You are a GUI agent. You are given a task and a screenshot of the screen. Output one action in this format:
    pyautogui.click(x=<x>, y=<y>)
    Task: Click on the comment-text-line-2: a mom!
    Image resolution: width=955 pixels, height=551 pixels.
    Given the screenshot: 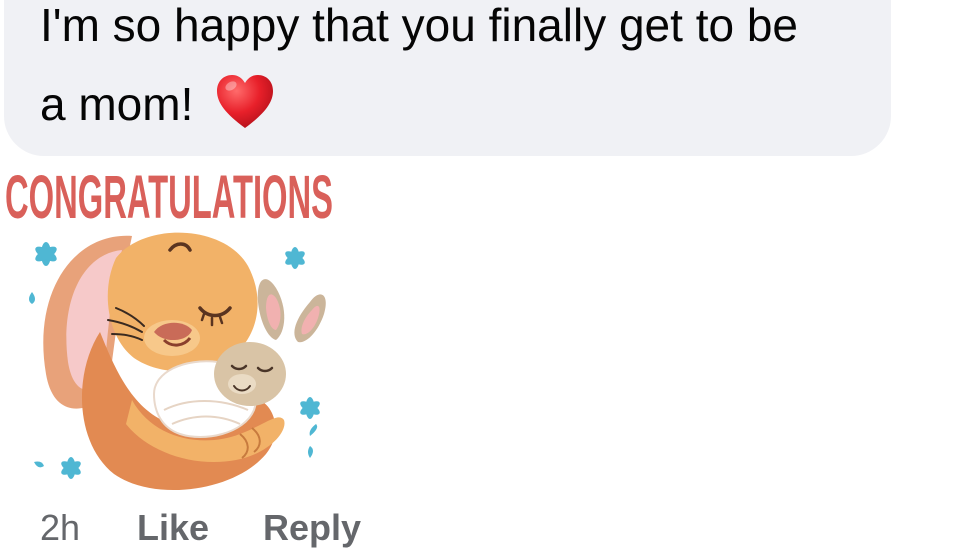 What is the action you would take?
    pyautogui.click(x=117, y=104)
    